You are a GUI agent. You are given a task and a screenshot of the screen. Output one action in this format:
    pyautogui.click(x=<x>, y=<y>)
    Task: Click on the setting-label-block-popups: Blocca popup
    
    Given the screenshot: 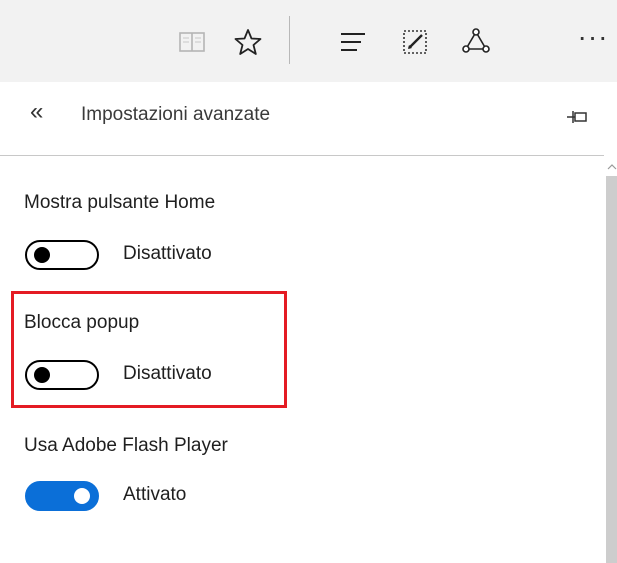 What is the action you would take?
    pyautogui.click(x=82, y=322)
    